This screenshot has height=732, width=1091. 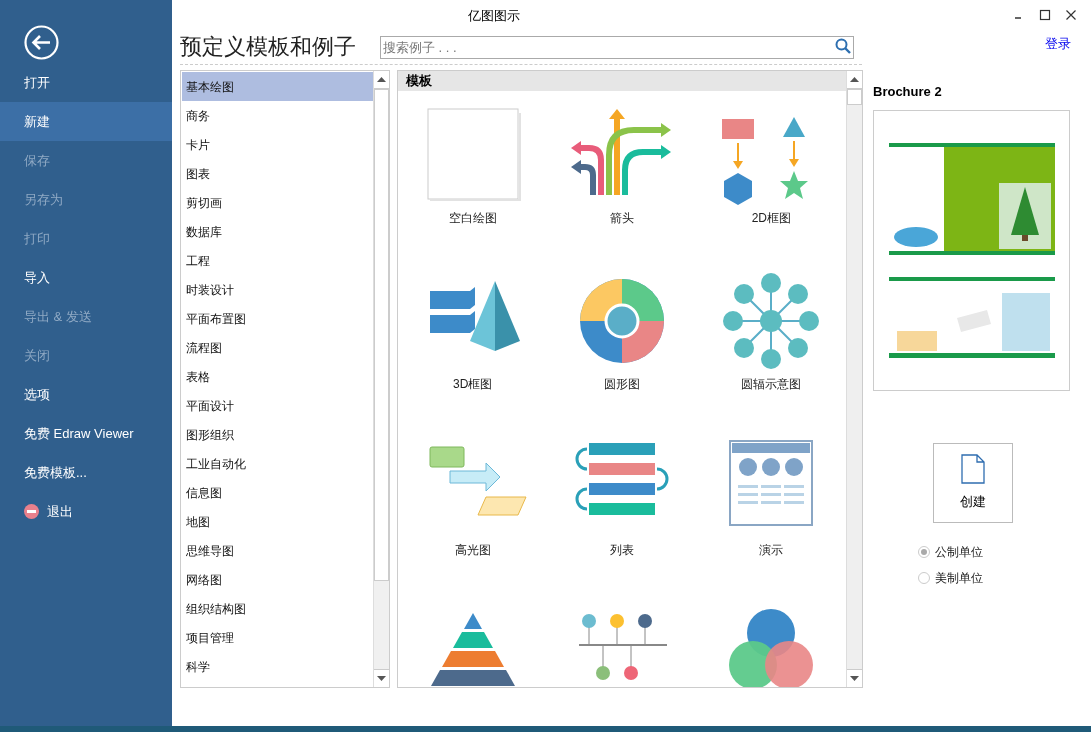 What do you see at coordinates (277, 115) in the screenshot?
I see `category-item: 商务` at bounding box center [277, 115].